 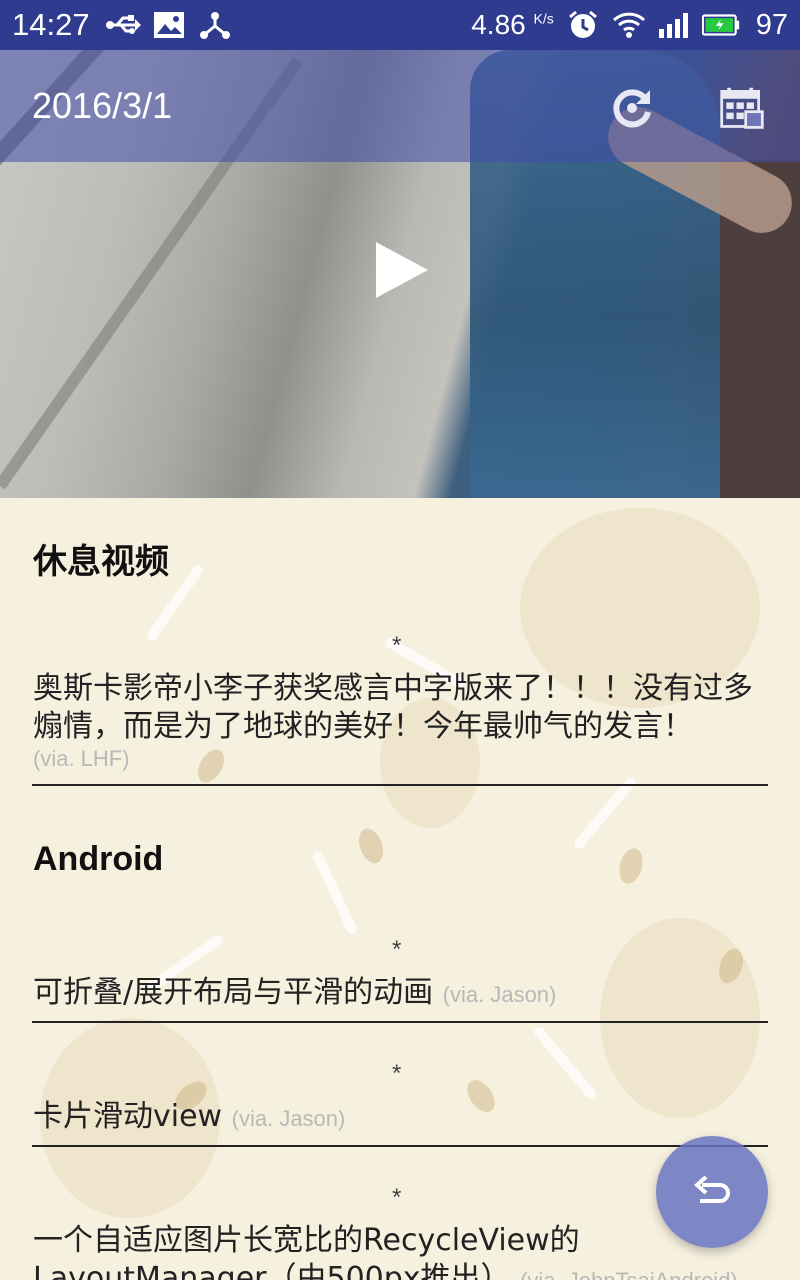 I want to click on calendar-icon, so click(x=742, y=108).